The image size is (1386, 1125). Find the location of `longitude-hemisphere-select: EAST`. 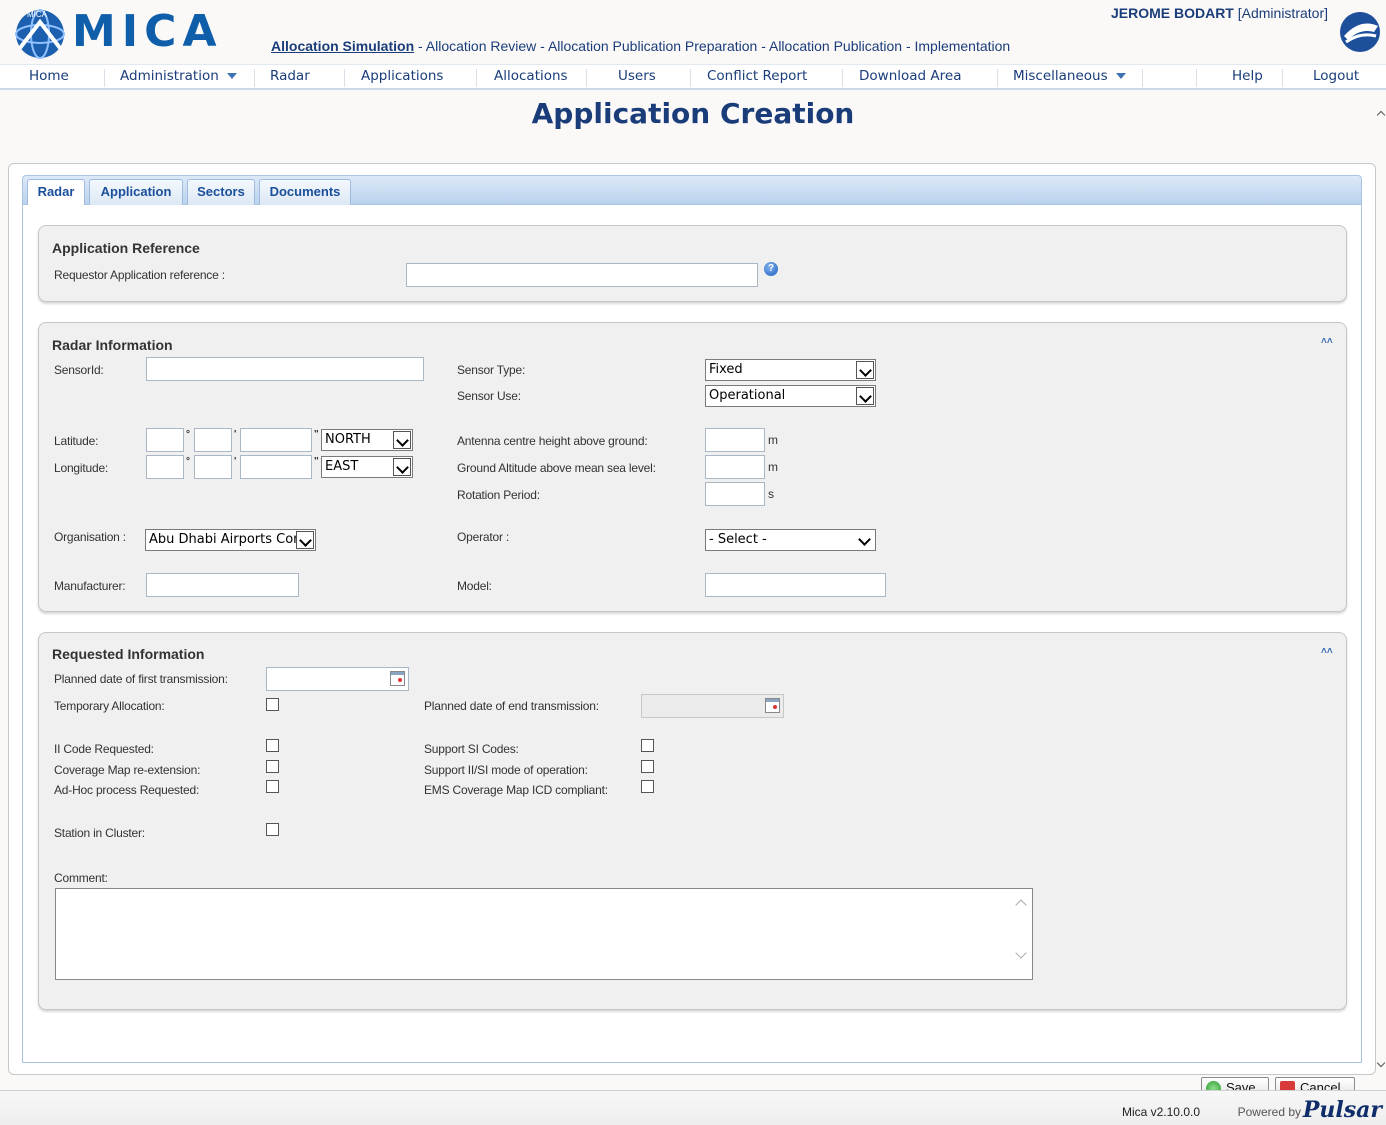

longitude-hemisphere-select: EAST is located at coordinates (367, 467).